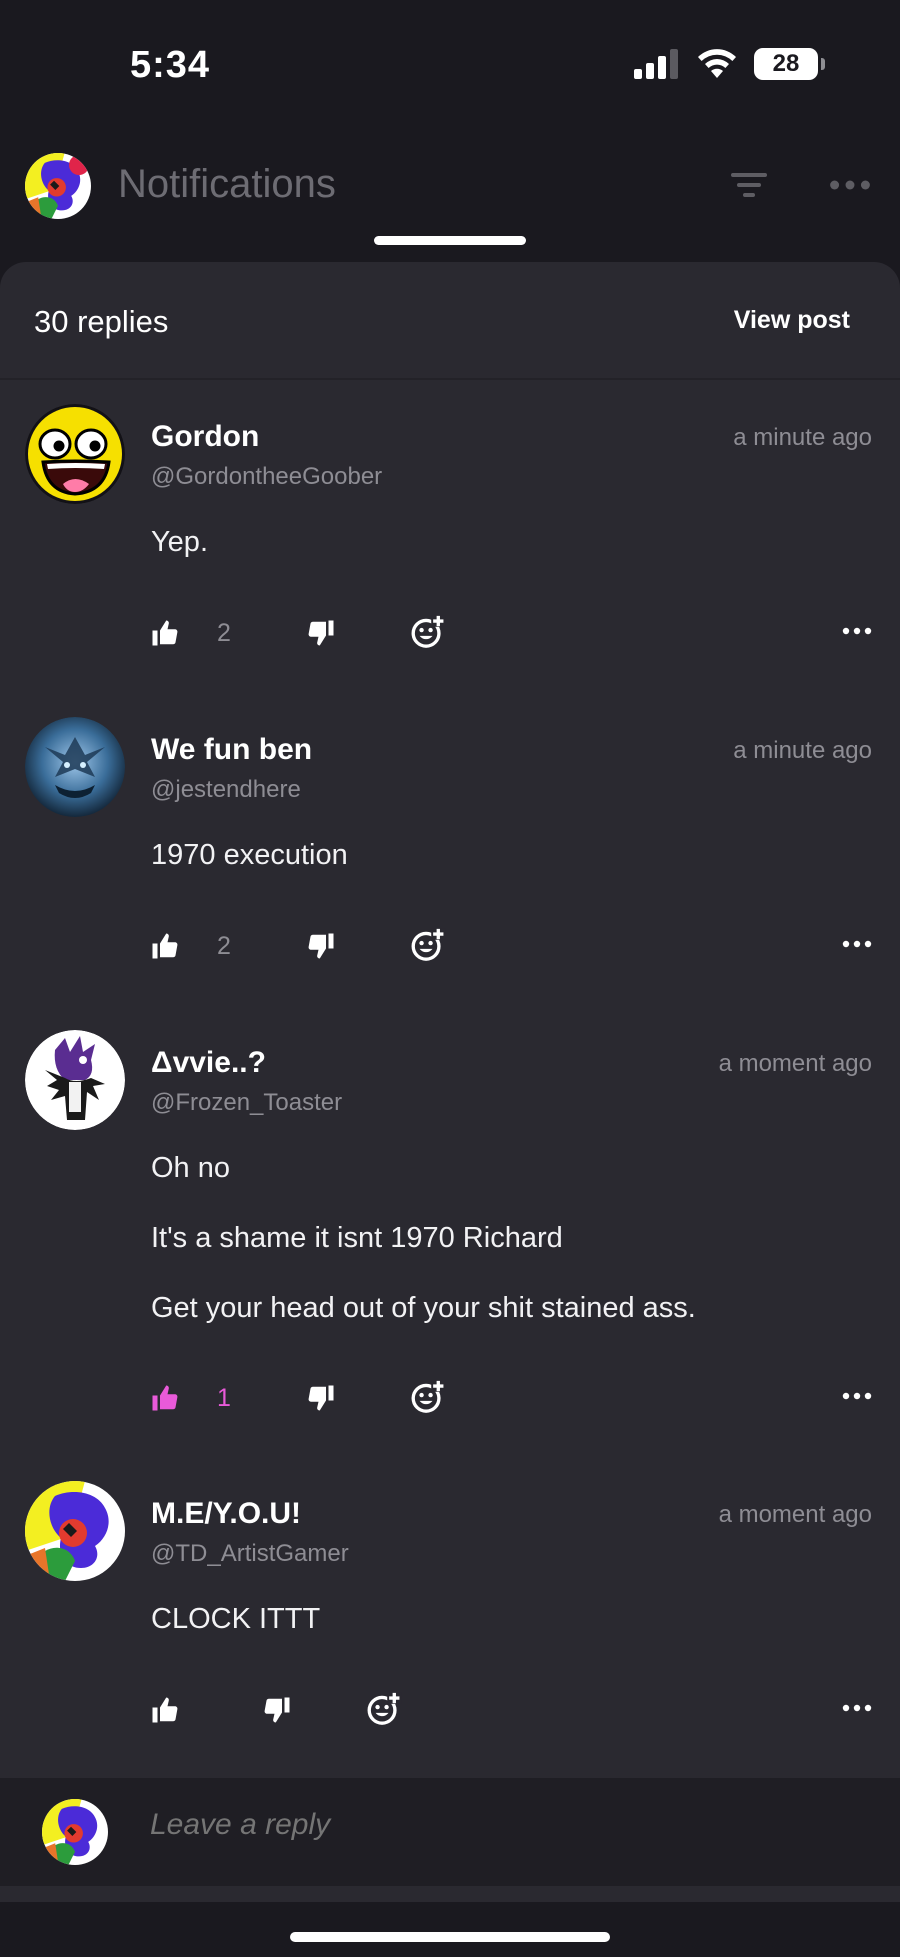  I want to click on reply-author-name: Gordon, so click(205, 437).